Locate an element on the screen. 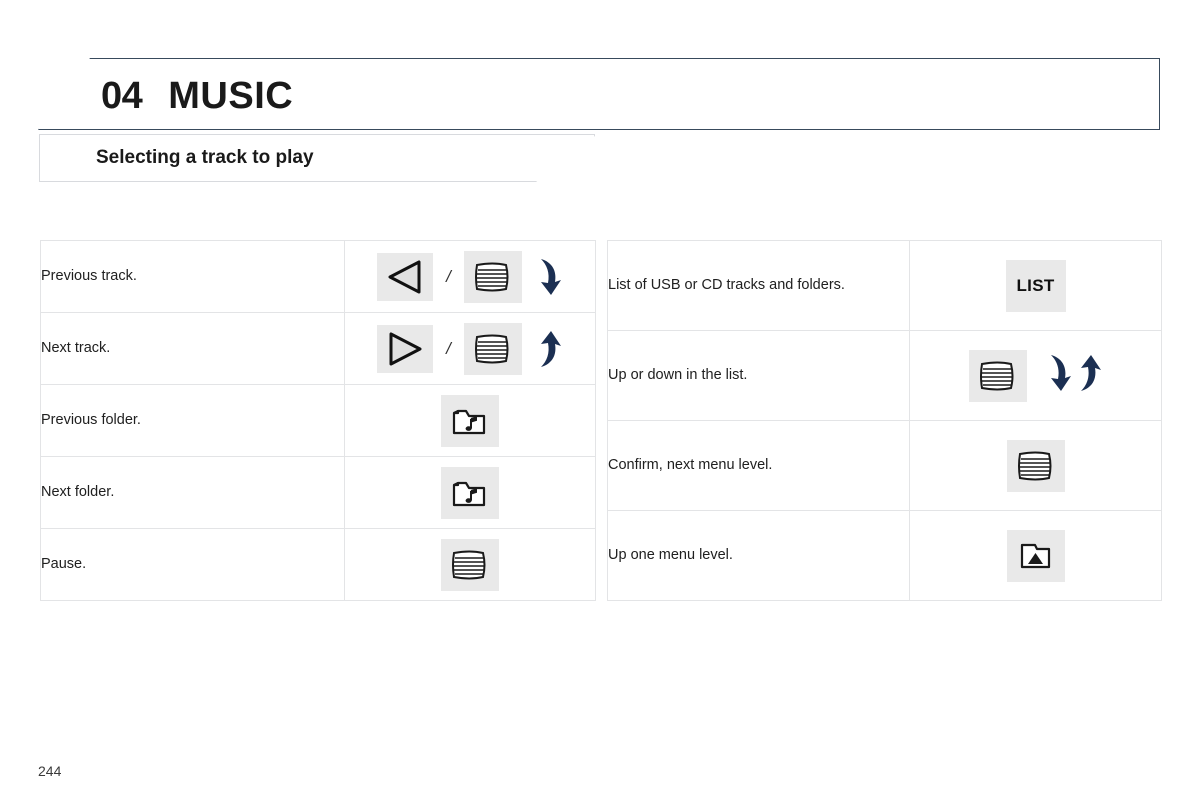 This screenshot has width=1200, height=800. section-title-bar: Selecting a track to play is located at coordinates (317, 158).